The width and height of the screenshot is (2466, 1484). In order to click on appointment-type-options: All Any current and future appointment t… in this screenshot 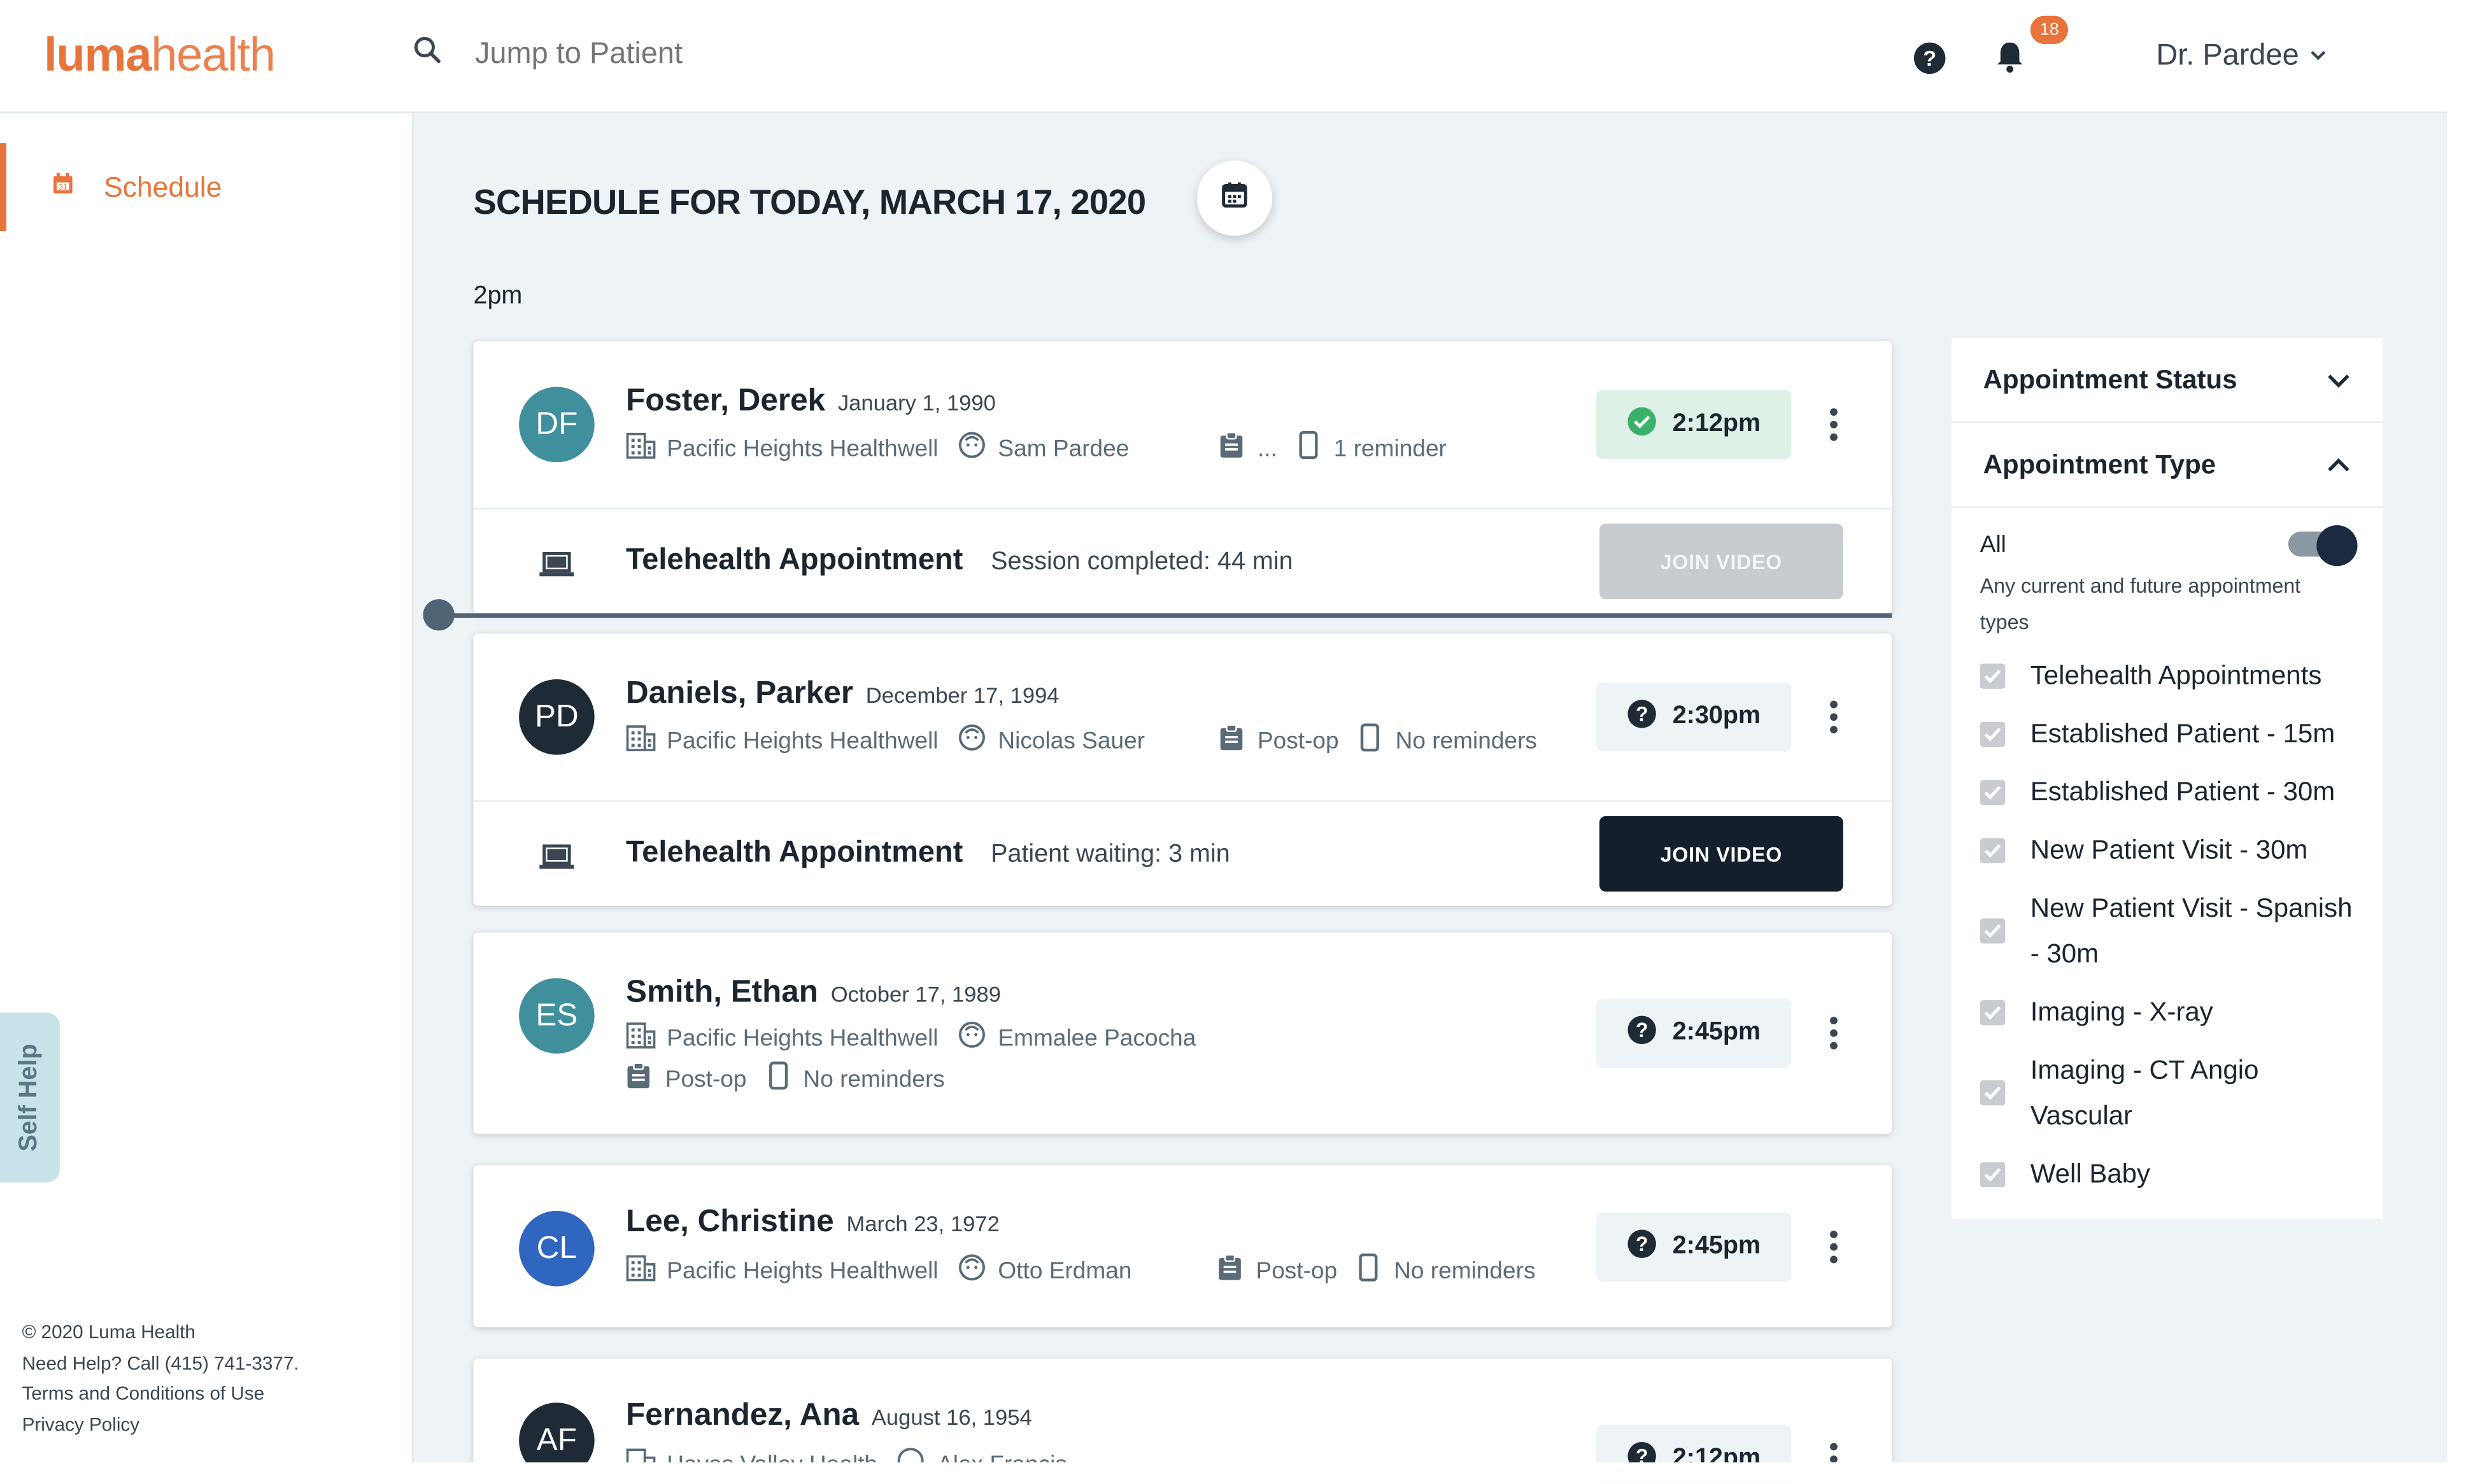, I will do `click(2167, 863)`.